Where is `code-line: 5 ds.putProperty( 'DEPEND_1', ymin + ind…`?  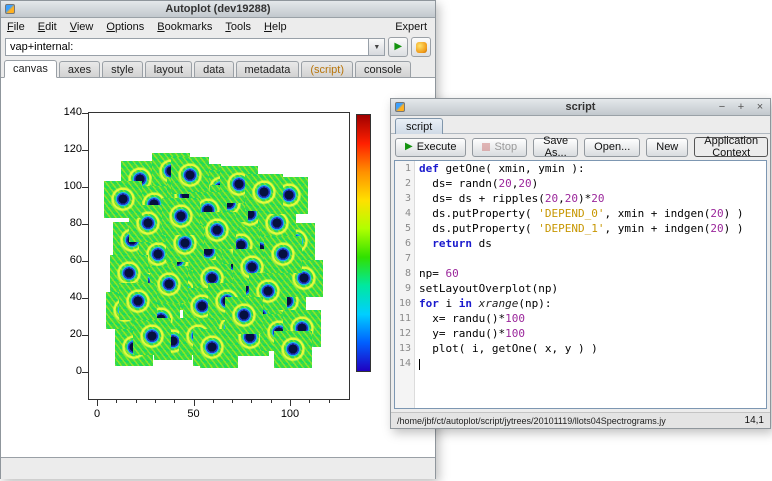 code-line: 5 ds.putProperty( 'DEPEND_1', ymin + ind… is located at coordinates (580, 228).